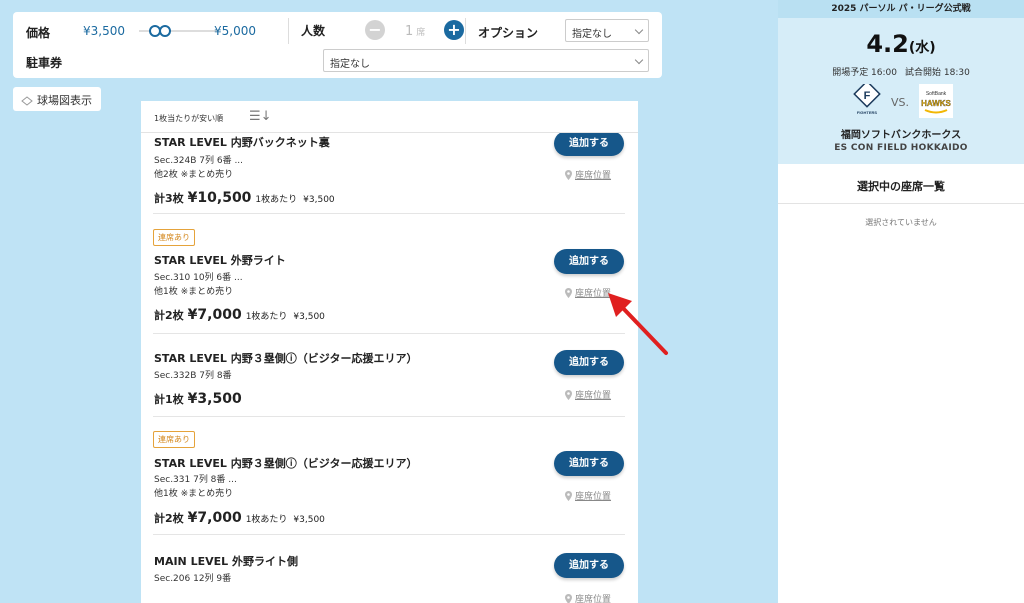 The image size is (1024, 603). Describe the element at coordinates (193, 579) in the screenshot. I see `ticket-section: Sec.206 12列 9番` at that location.